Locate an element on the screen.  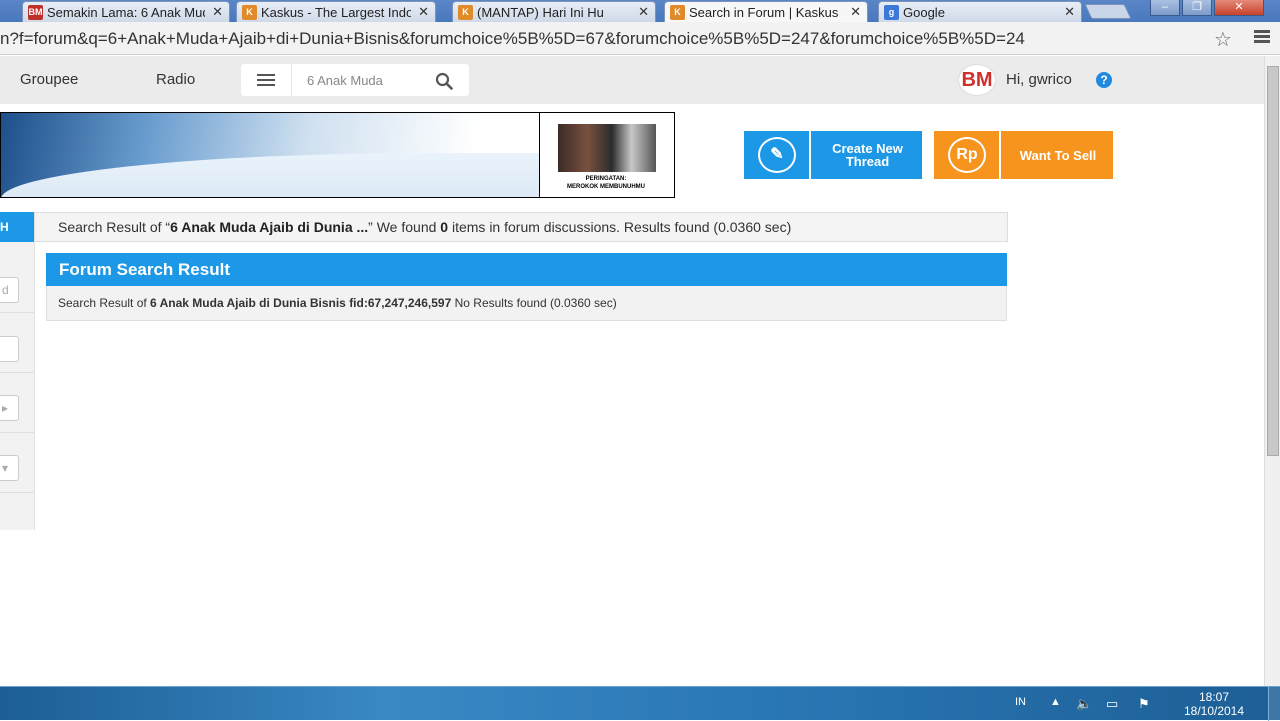
warning-line-1: PERINGATAN: is located at coordinates (606, 179).